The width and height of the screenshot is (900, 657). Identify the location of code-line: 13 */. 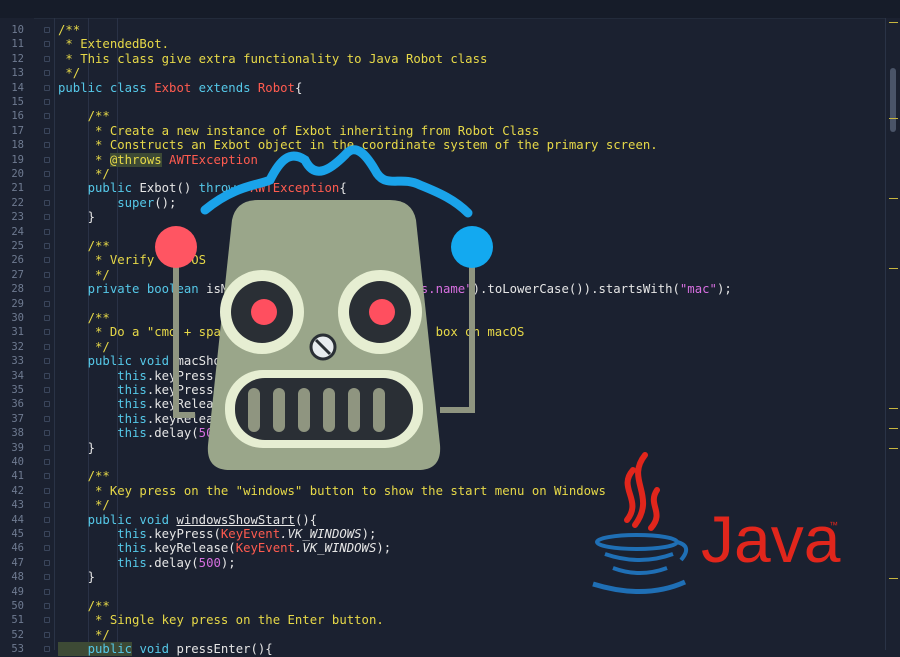
(442, 73).